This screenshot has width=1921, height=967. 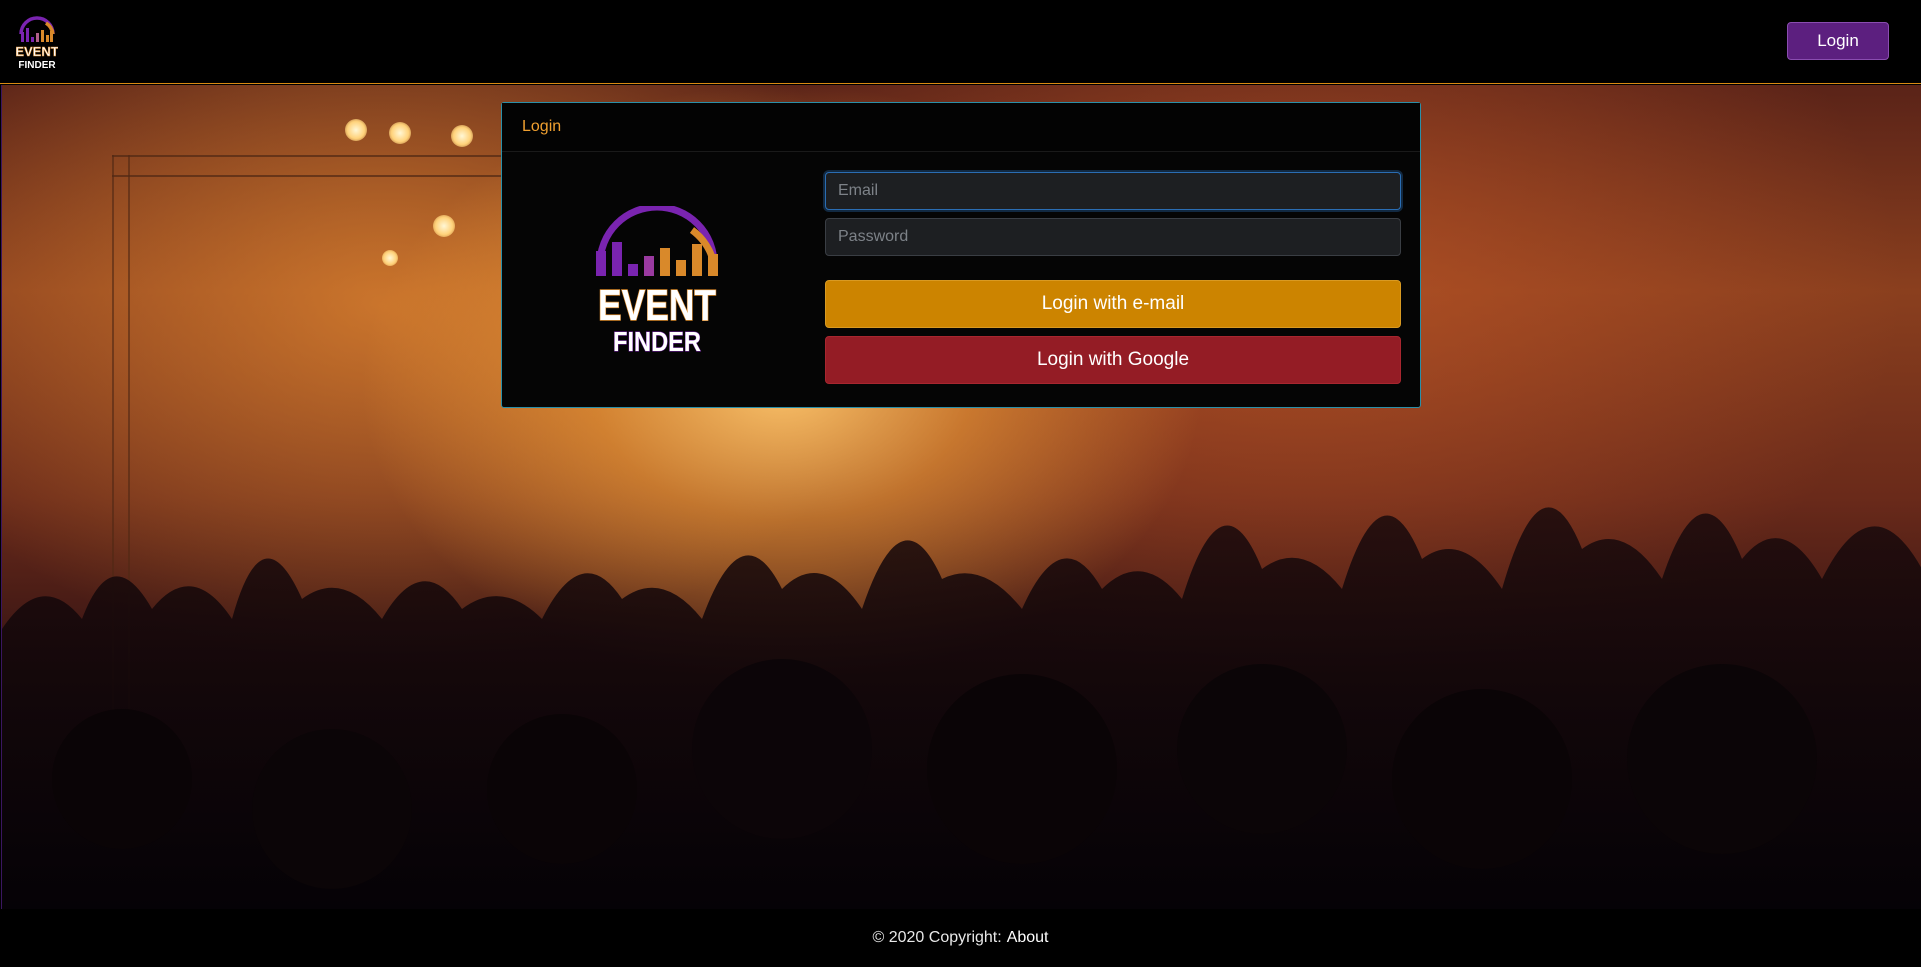 I want to click on login-card-title: Login, so click(x=542, y=126).